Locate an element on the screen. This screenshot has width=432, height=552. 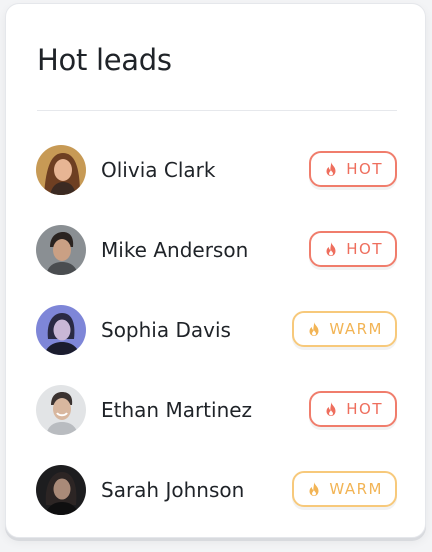
divider is located at coordinates (217, 110).